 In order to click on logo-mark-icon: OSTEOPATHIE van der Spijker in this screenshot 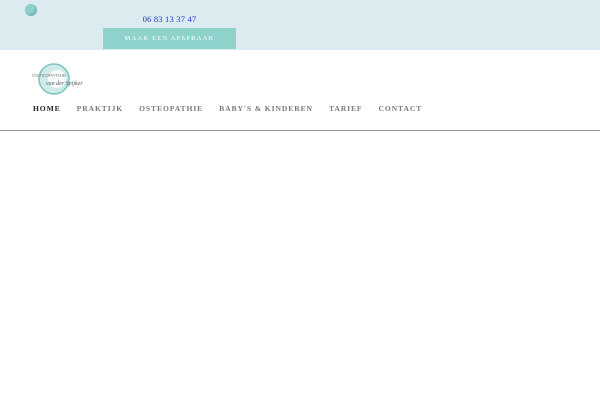, I will do `click(57, 79)`.